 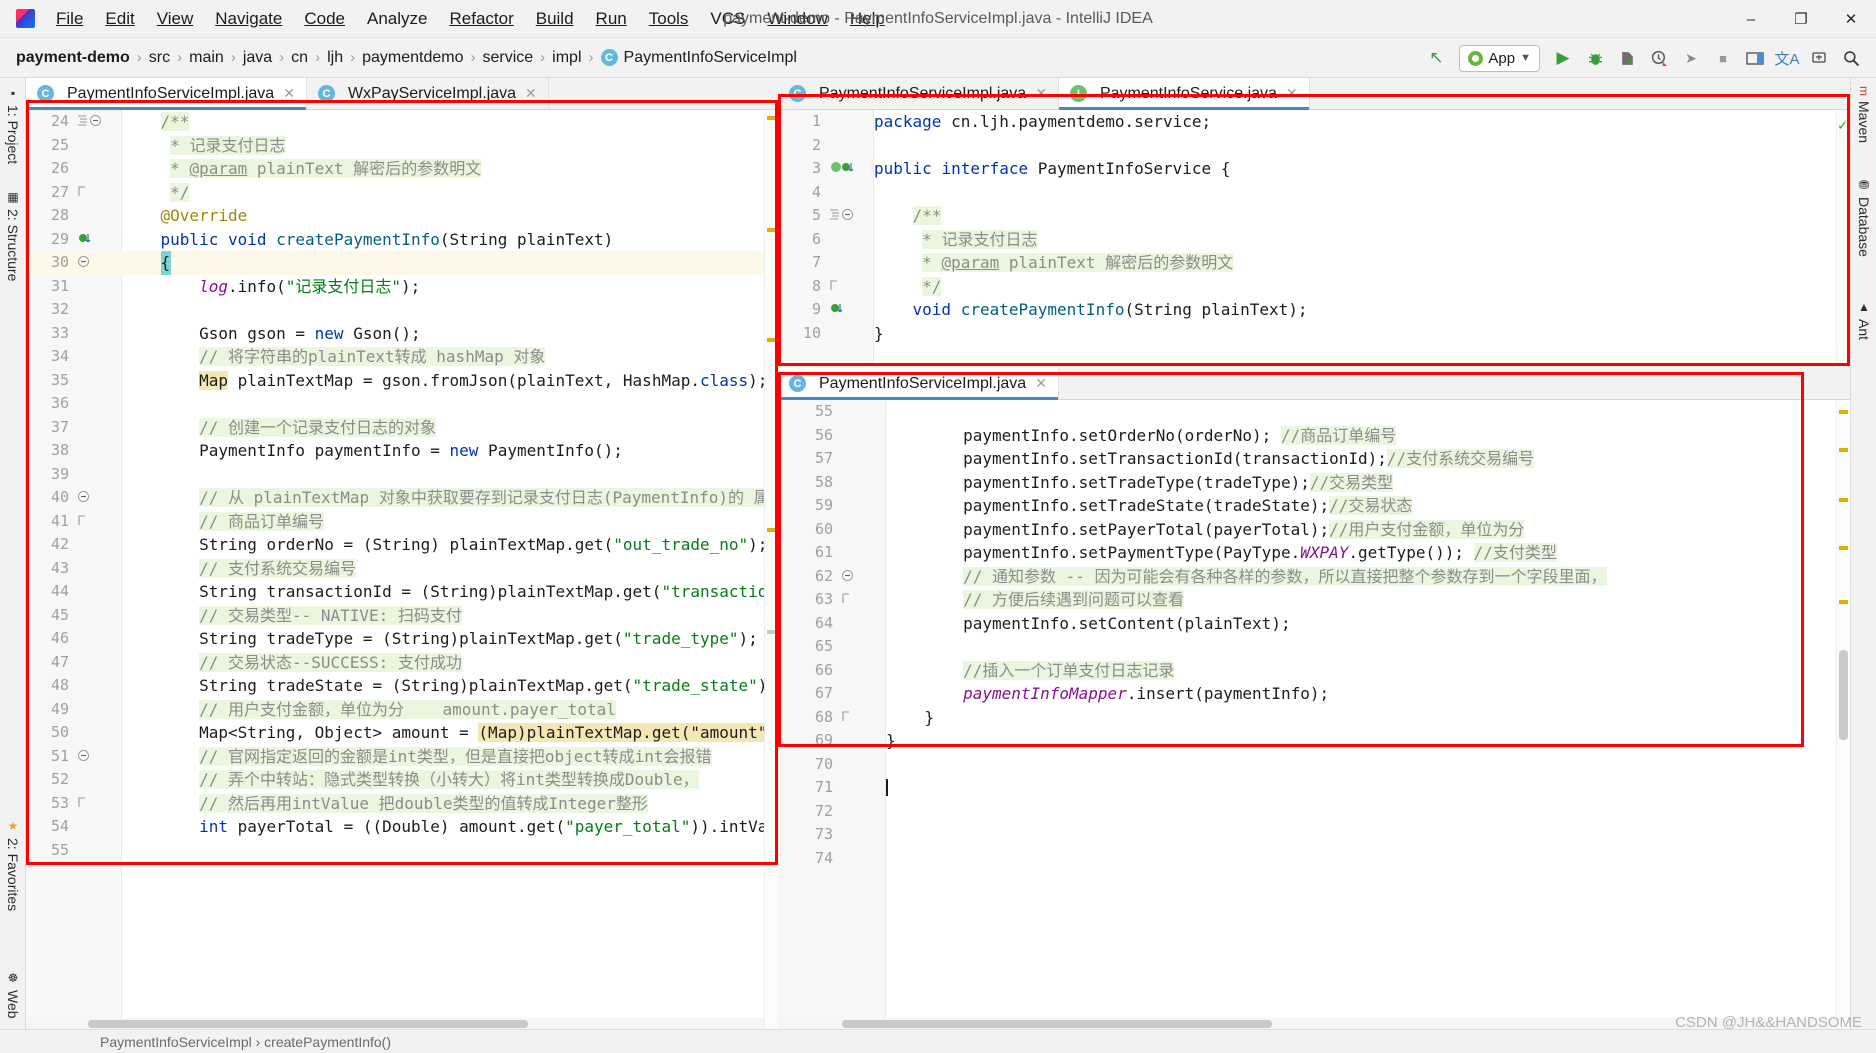 What do you see at coordinates (417, 757) in the screenshot?
I see `code-text: // 官网指定返回的金额是int类型，但是直接把object转成int会报错` at bounding box center [417, 757].